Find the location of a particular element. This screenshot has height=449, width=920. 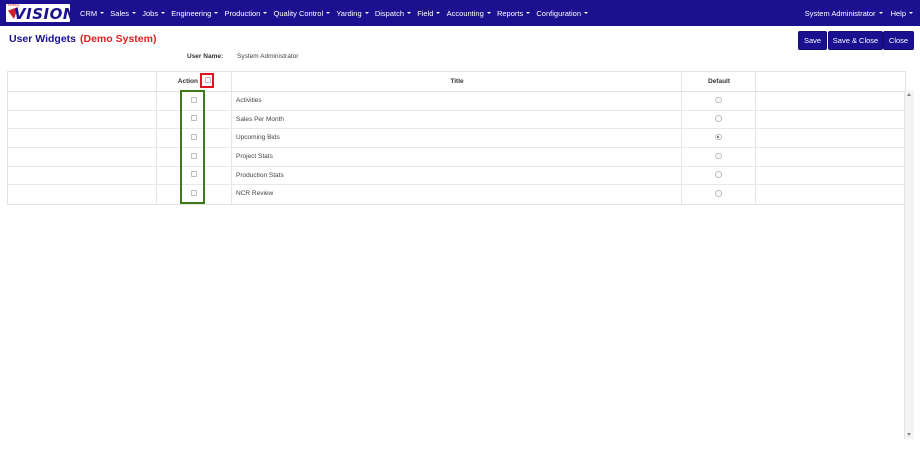

menu-crm: CRM is located at coordinates (92, 13).